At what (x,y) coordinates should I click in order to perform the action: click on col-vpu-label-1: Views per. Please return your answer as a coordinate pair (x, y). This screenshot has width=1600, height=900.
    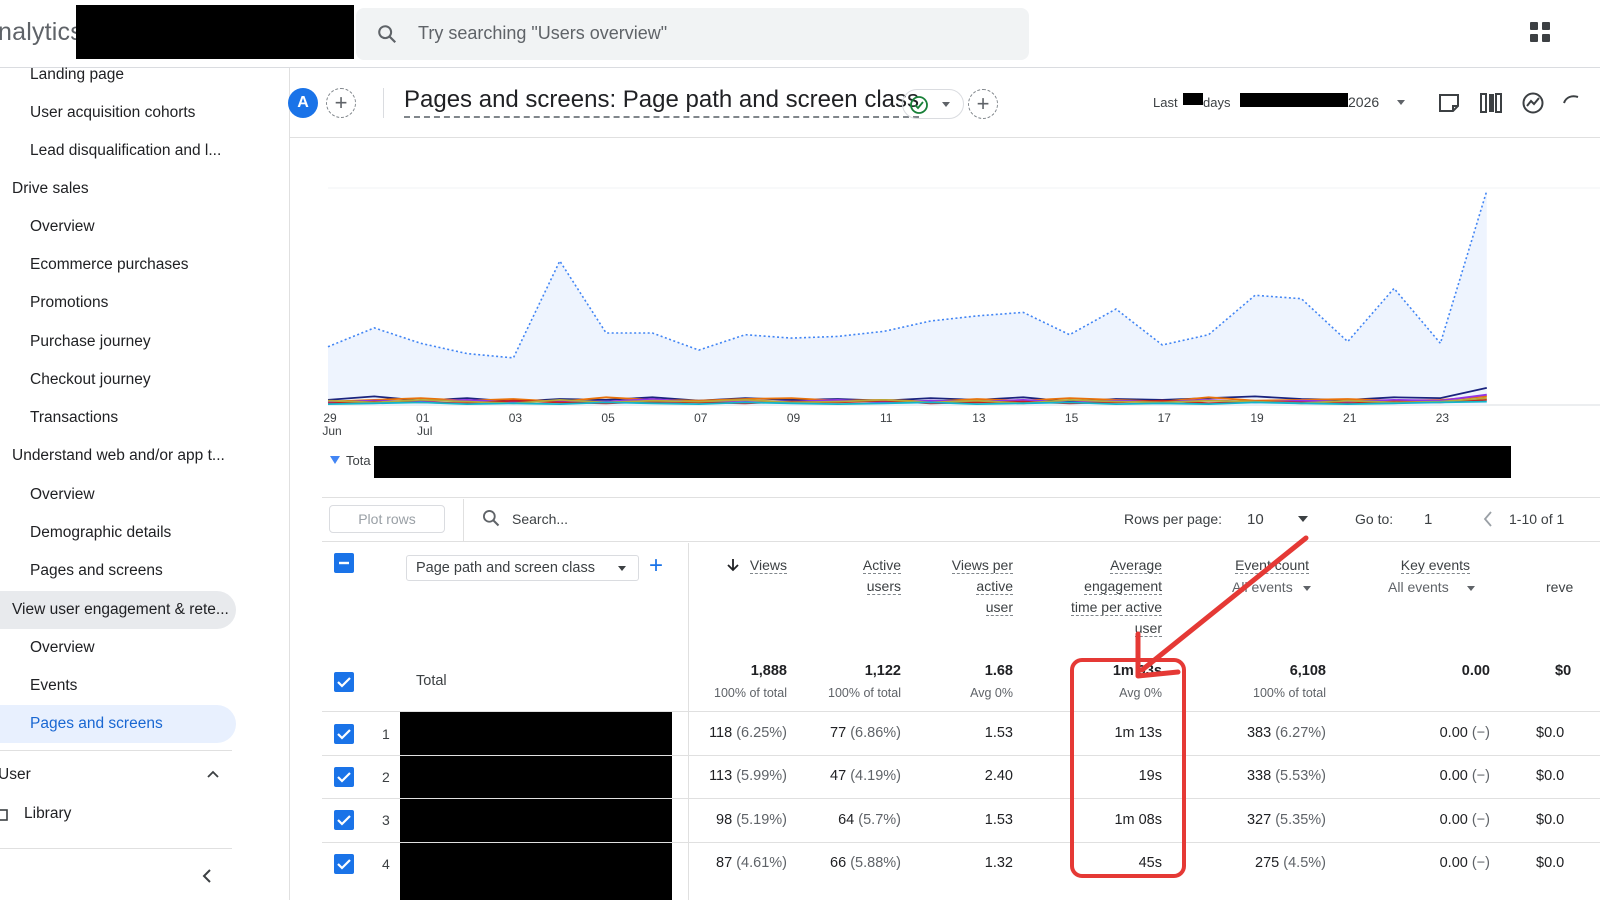
    Looking at the image, I should click on (982, 565).